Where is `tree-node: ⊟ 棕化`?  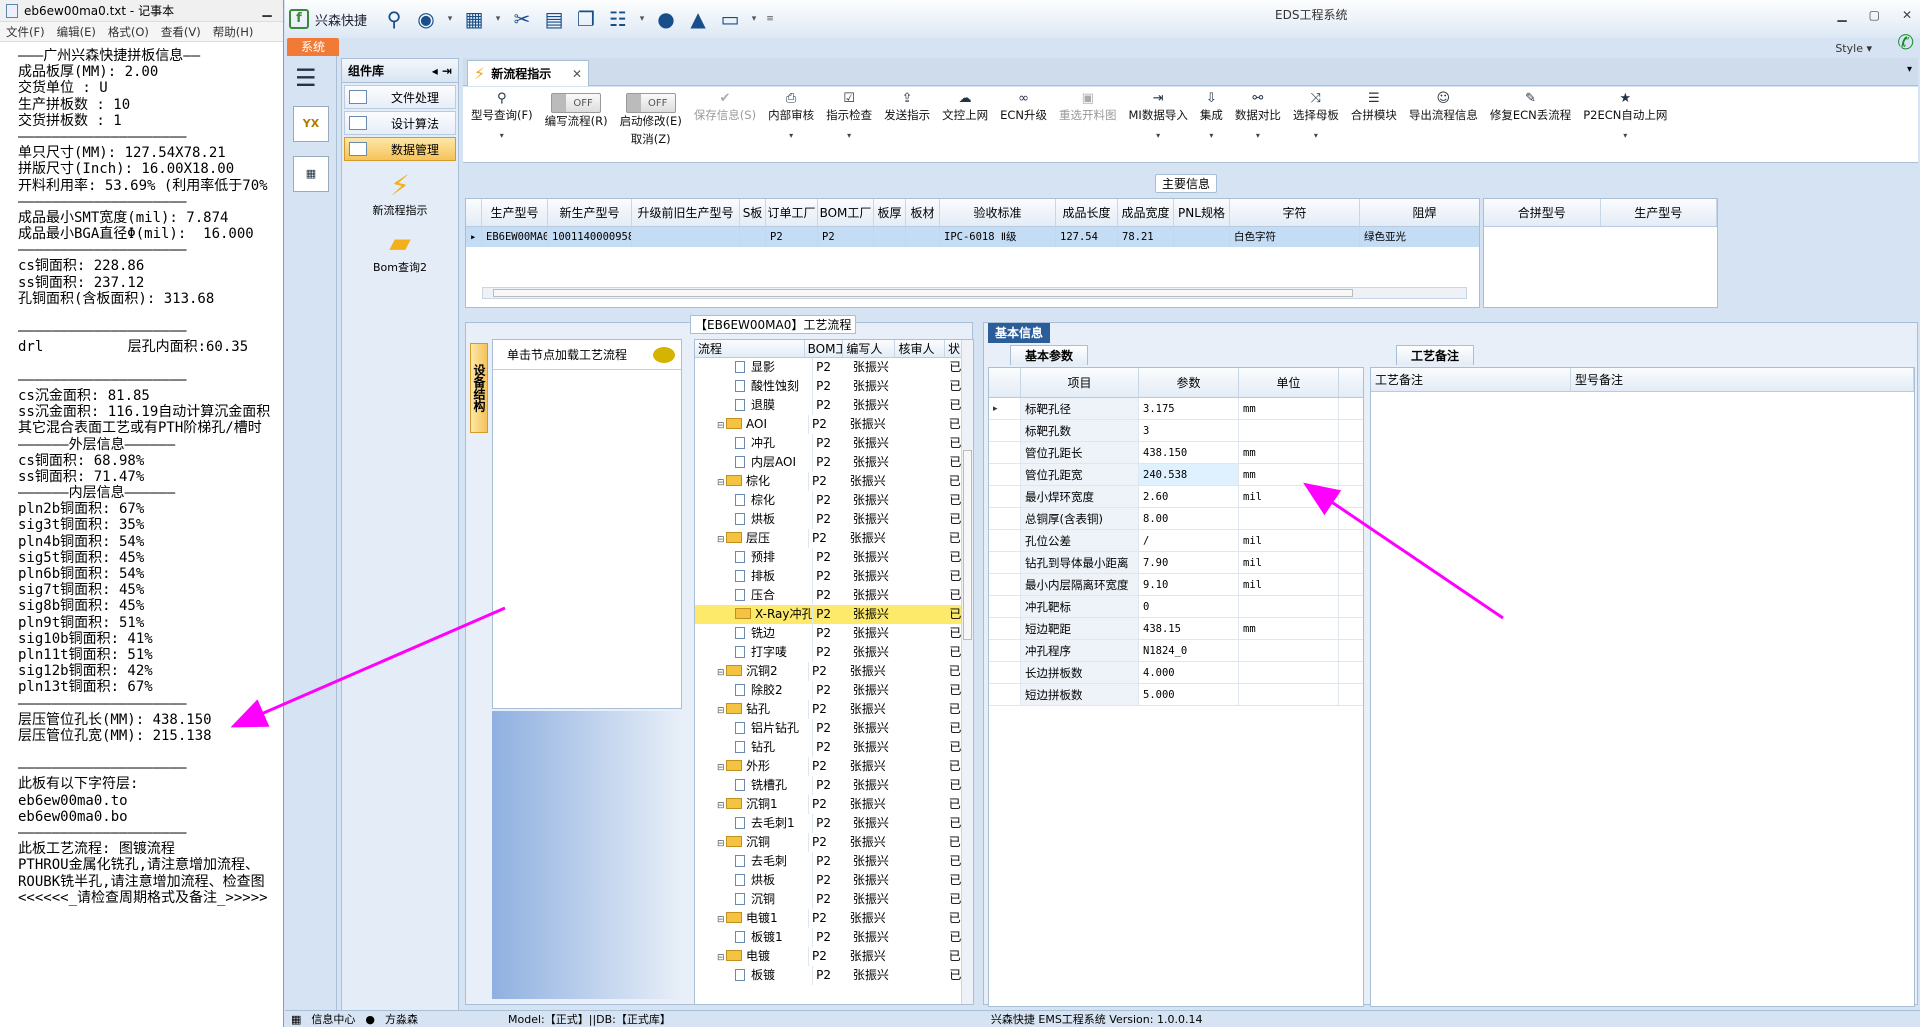
tree-node: ⊟ 棕化 is located at coordinates (752, 481).